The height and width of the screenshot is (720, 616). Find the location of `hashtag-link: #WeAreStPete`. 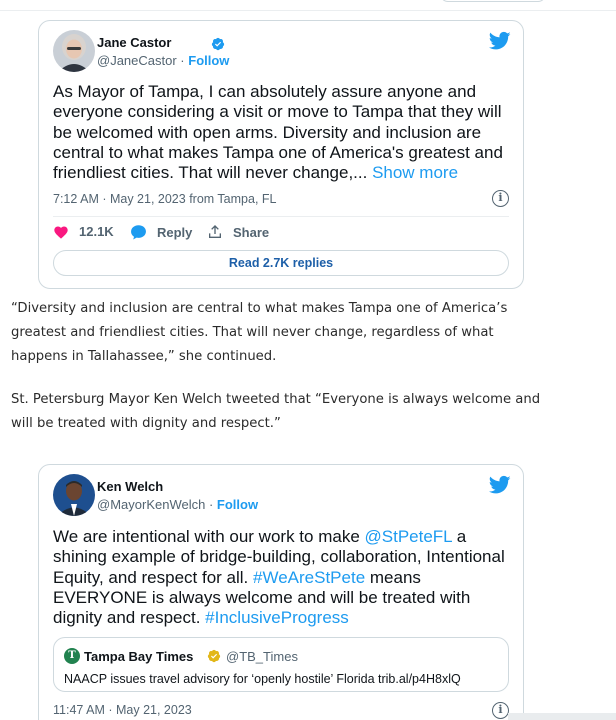

hashtag-link: #WeAreStPete is located at coordinates (309, 577).